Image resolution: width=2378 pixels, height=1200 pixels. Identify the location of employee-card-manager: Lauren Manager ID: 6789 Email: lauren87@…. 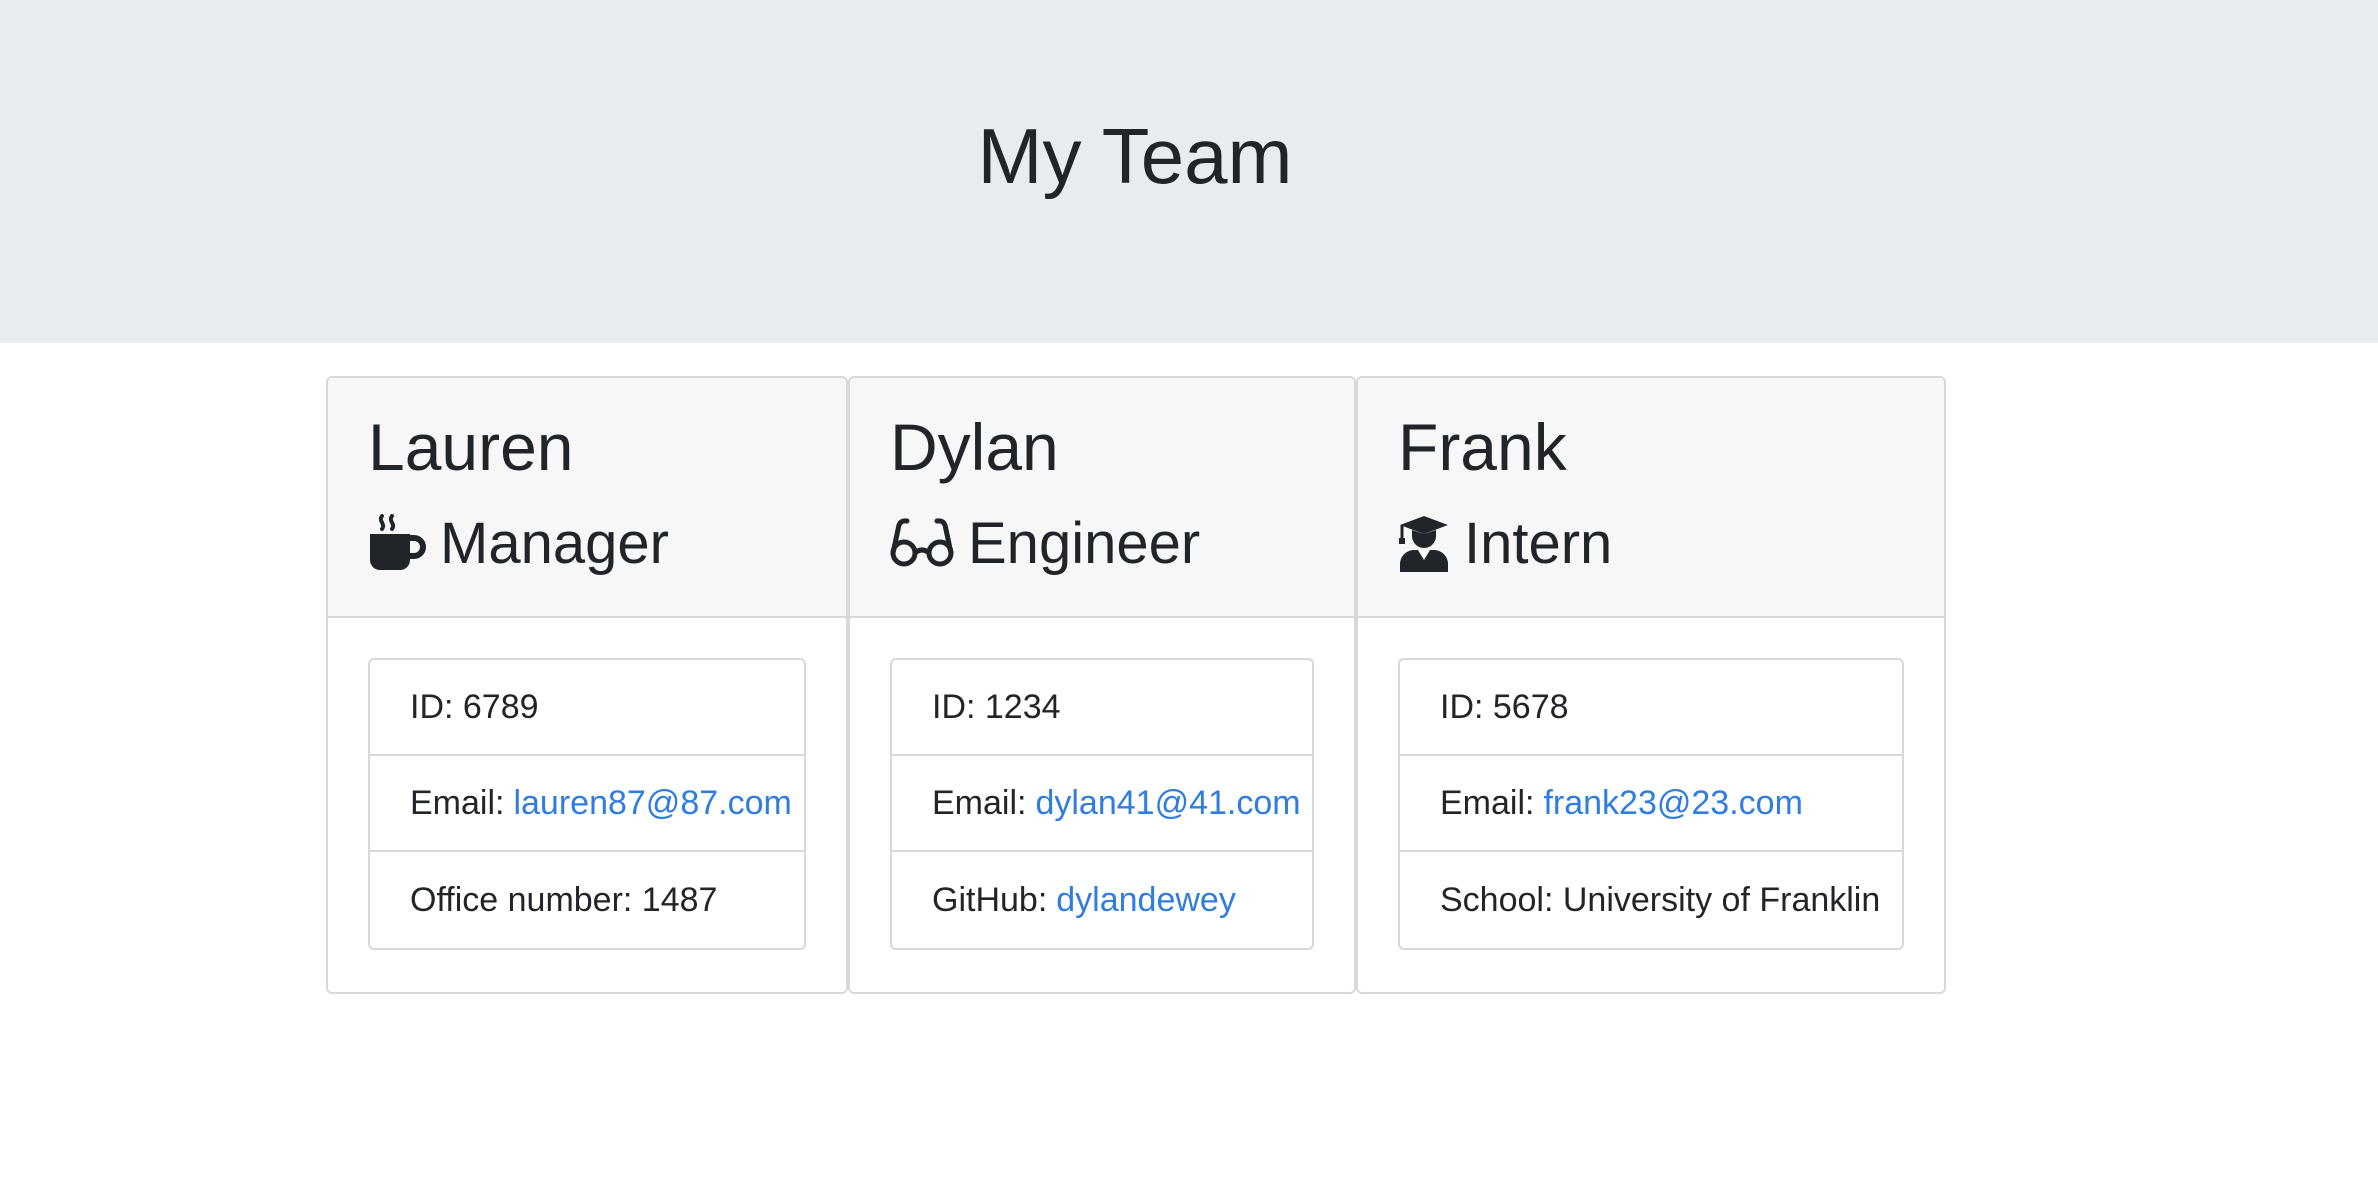
(587, 685).